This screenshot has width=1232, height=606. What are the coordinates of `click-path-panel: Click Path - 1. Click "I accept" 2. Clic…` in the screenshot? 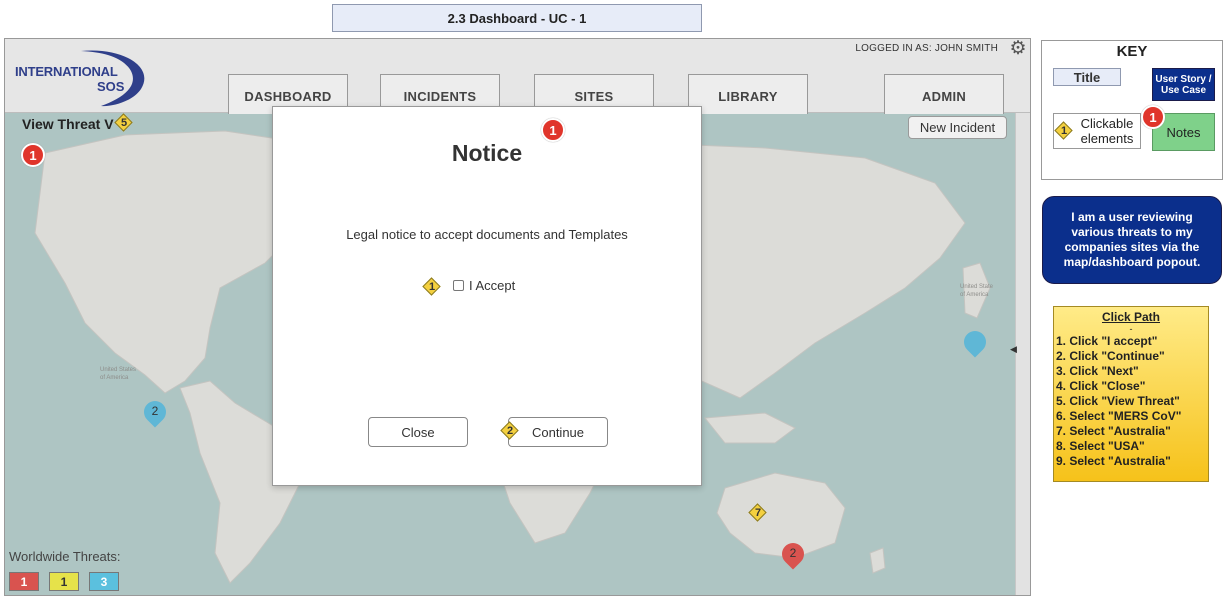 It's located at (1131, 394).